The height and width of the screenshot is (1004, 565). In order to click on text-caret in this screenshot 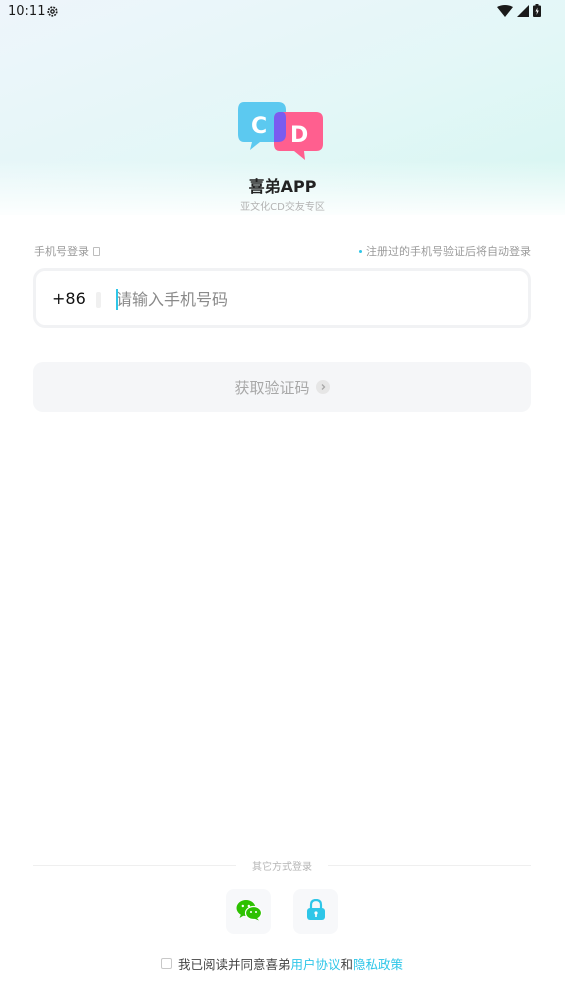, I will do `click(117, 299)`.